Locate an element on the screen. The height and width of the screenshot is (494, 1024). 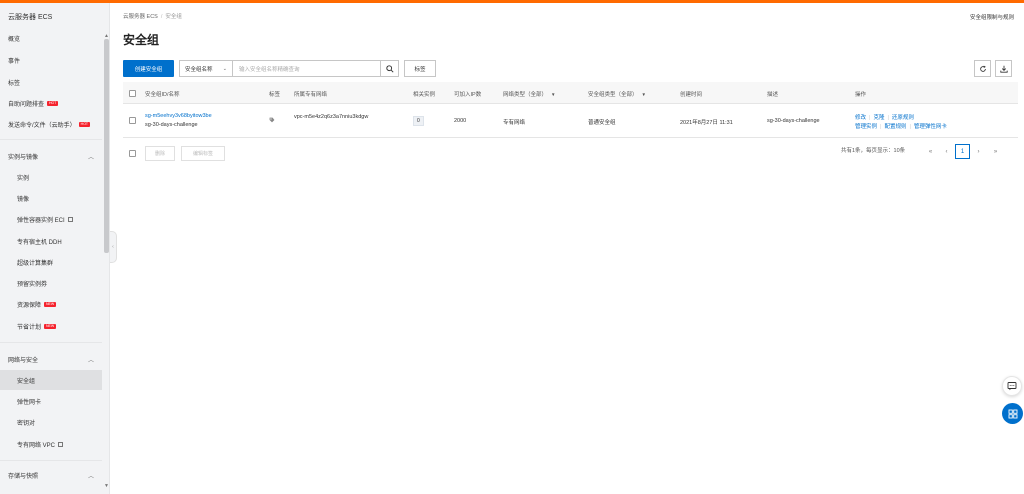
tag-filter-button: 标签 is located at coordinates (420, 68).